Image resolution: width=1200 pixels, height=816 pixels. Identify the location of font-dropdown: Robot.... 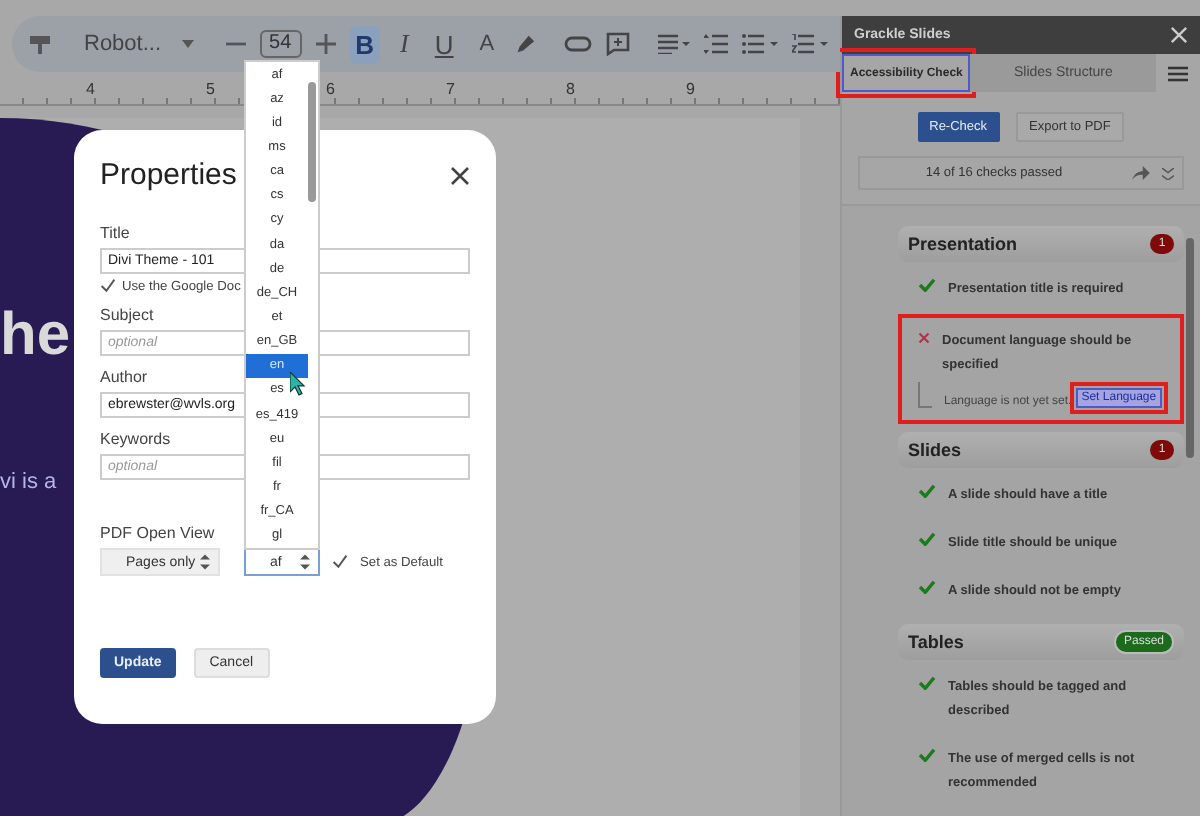
(139, 44).